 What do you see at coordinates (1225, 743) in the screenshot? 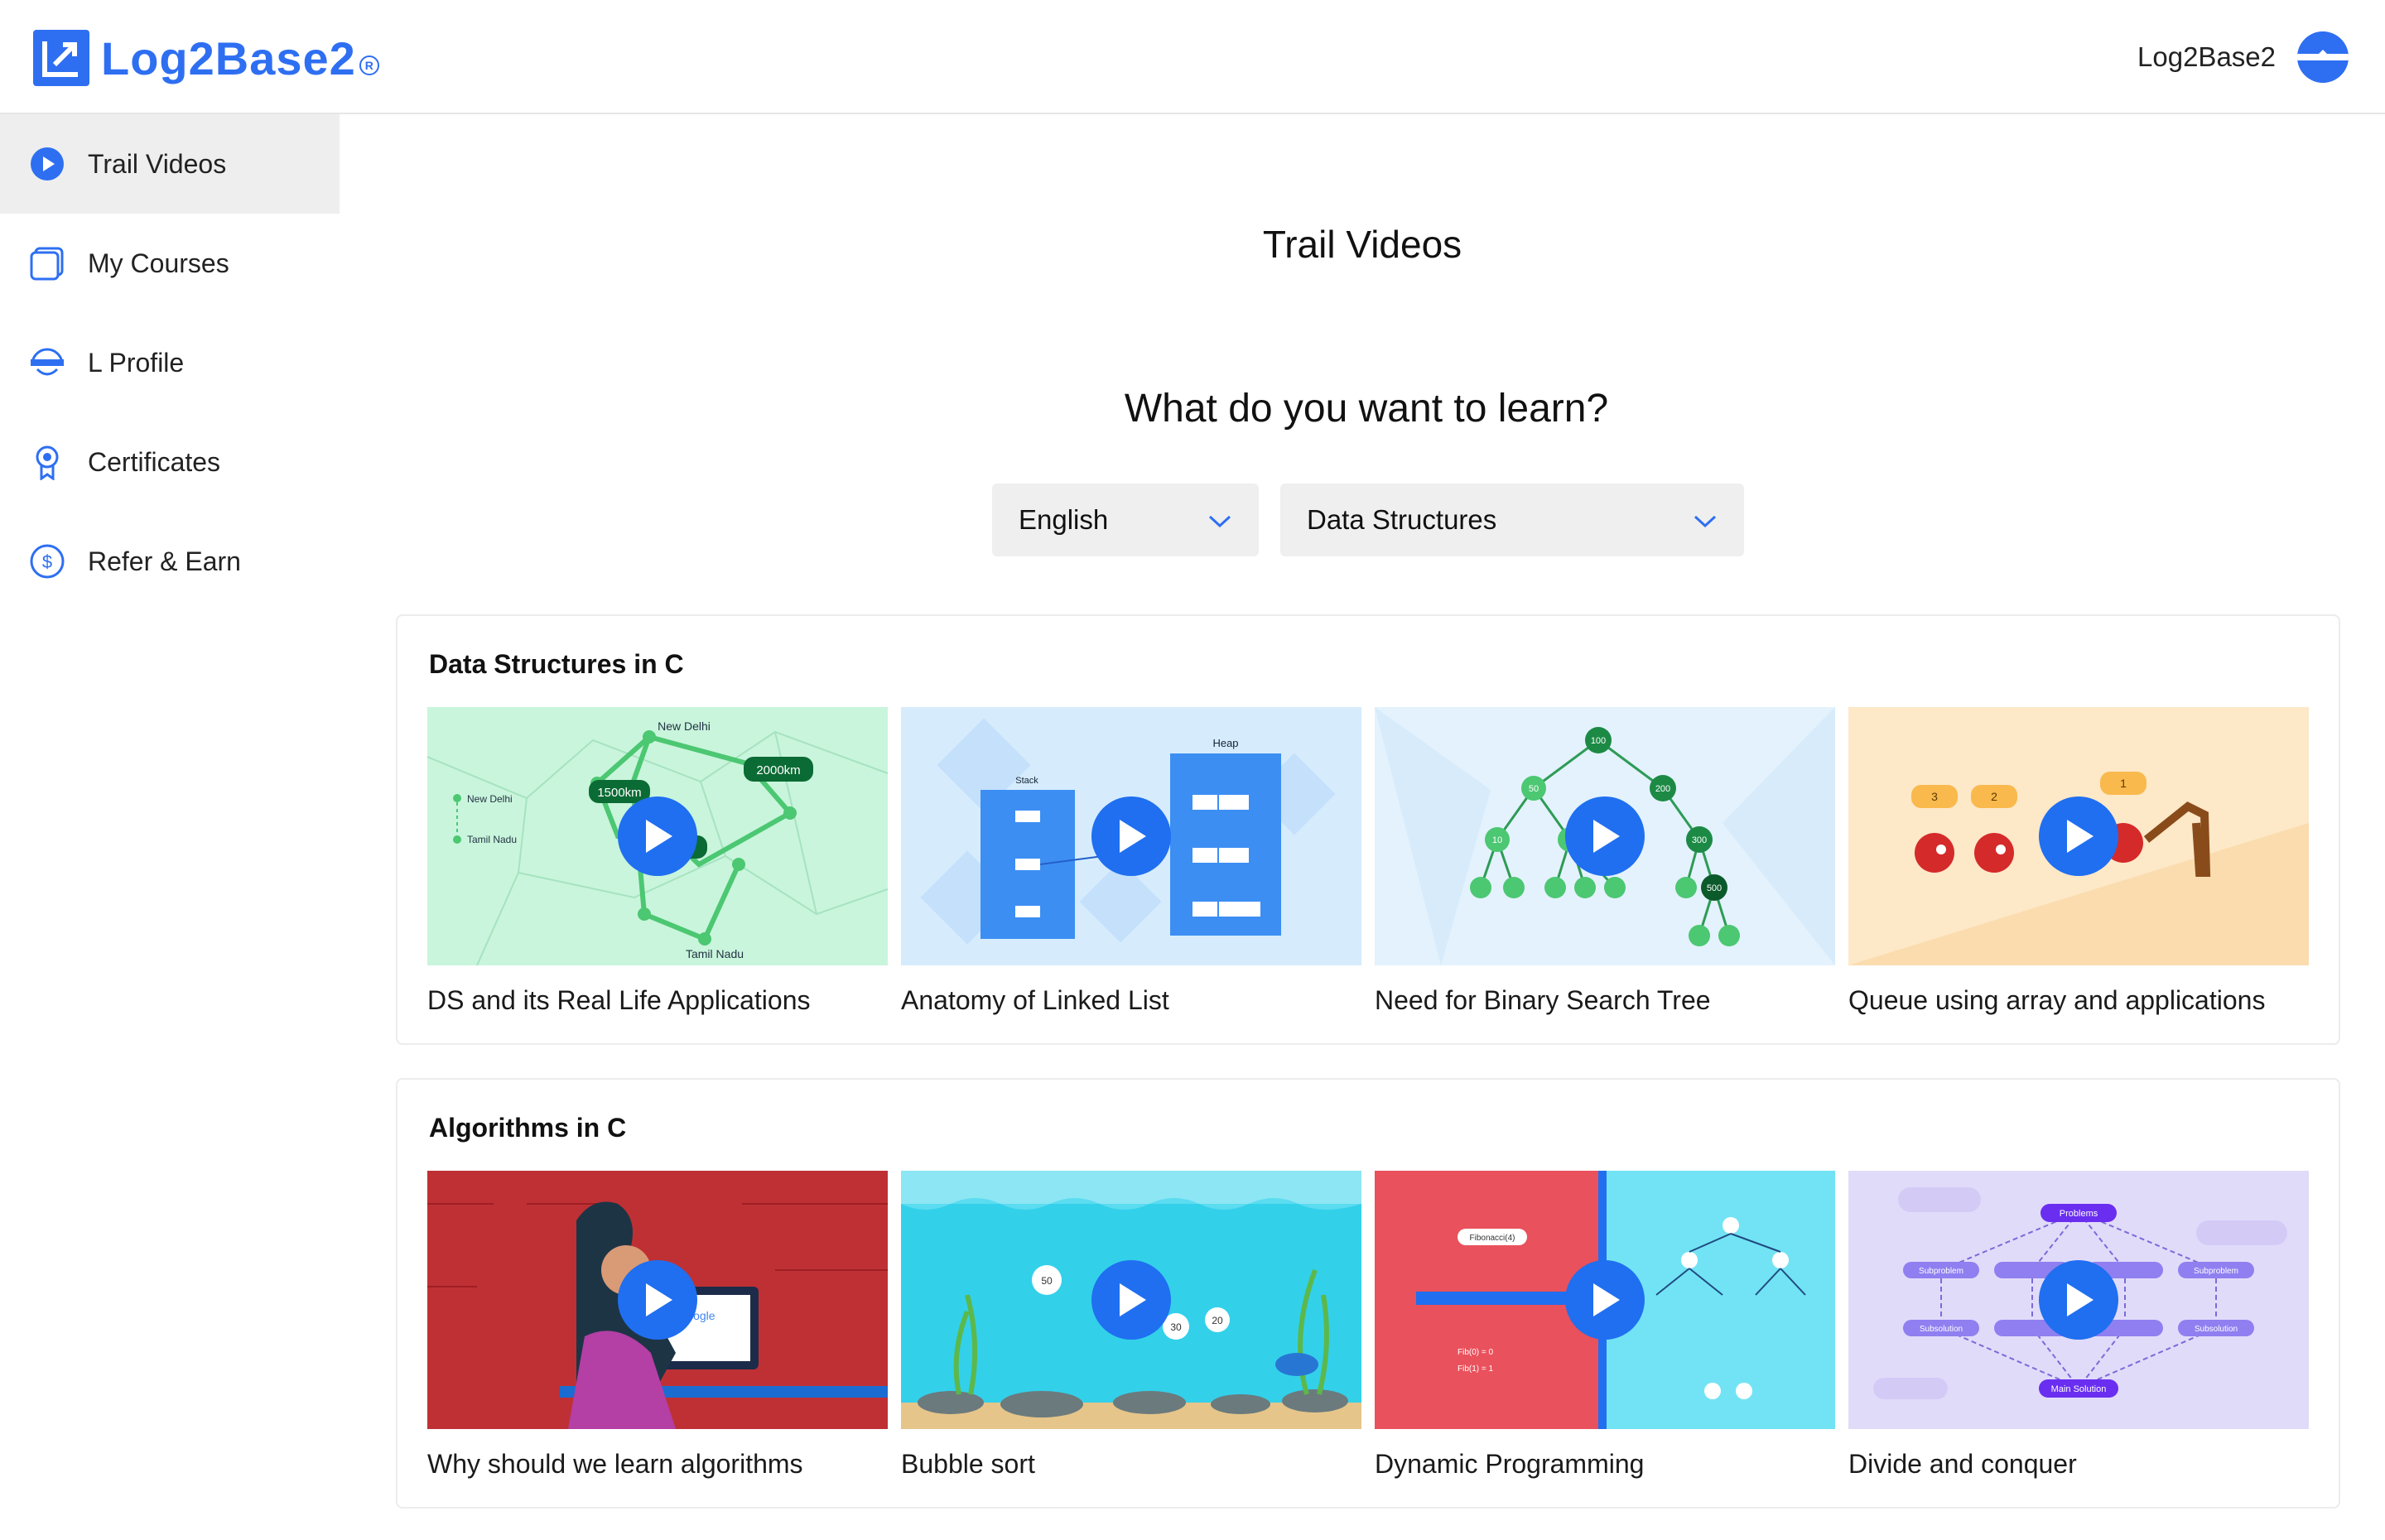
I see `diagram-label-heap: Heap` at bounding box center [1225, 743].